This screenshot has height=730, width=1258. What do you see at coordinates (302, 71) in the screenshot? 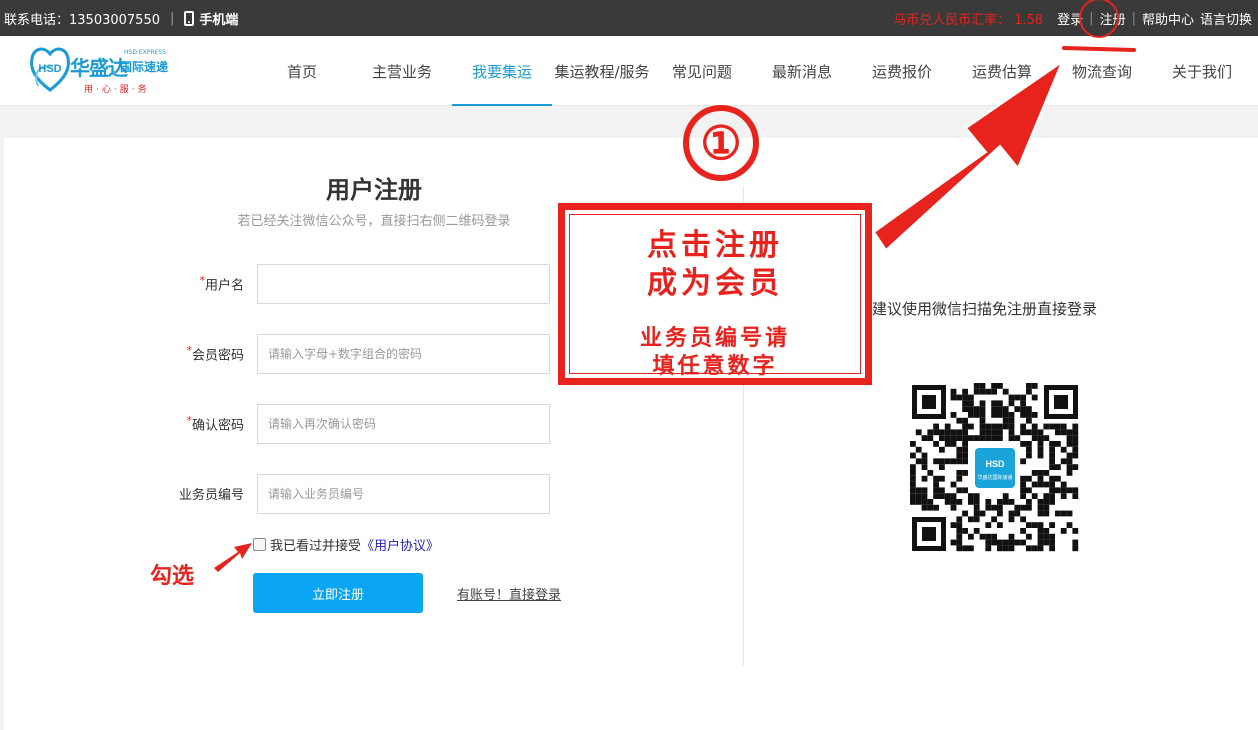
I see `nav-item-home: 首页` at bounding box center [302, 71].